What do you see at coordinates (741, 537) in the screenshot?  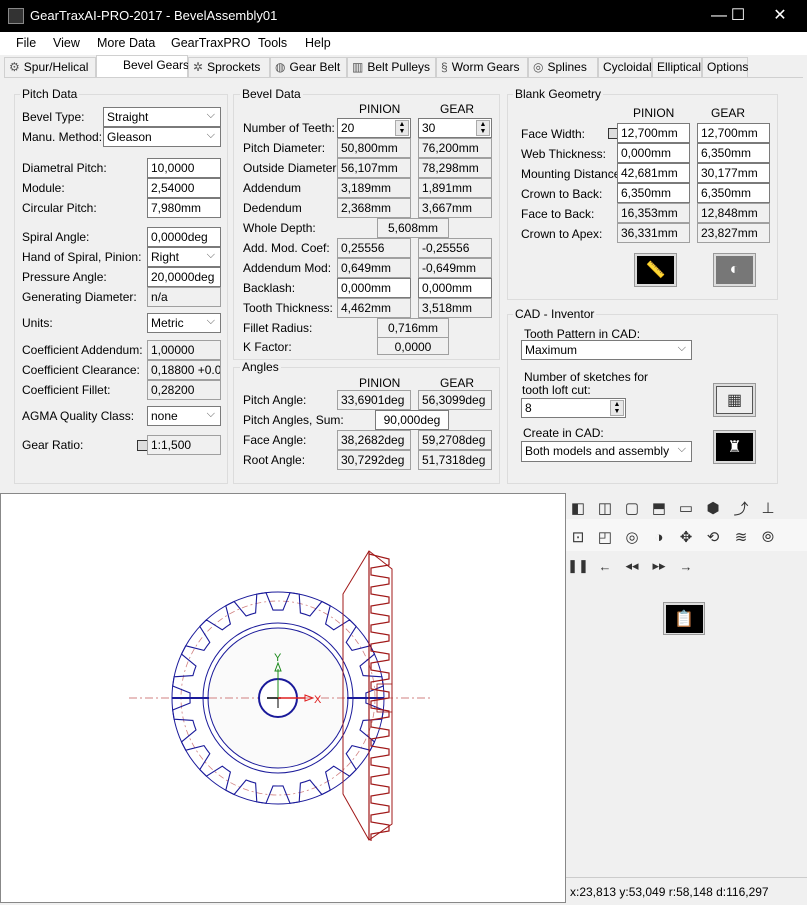 I see `mesh-vertical-icon: ≋` at bounding box center [741, 537].